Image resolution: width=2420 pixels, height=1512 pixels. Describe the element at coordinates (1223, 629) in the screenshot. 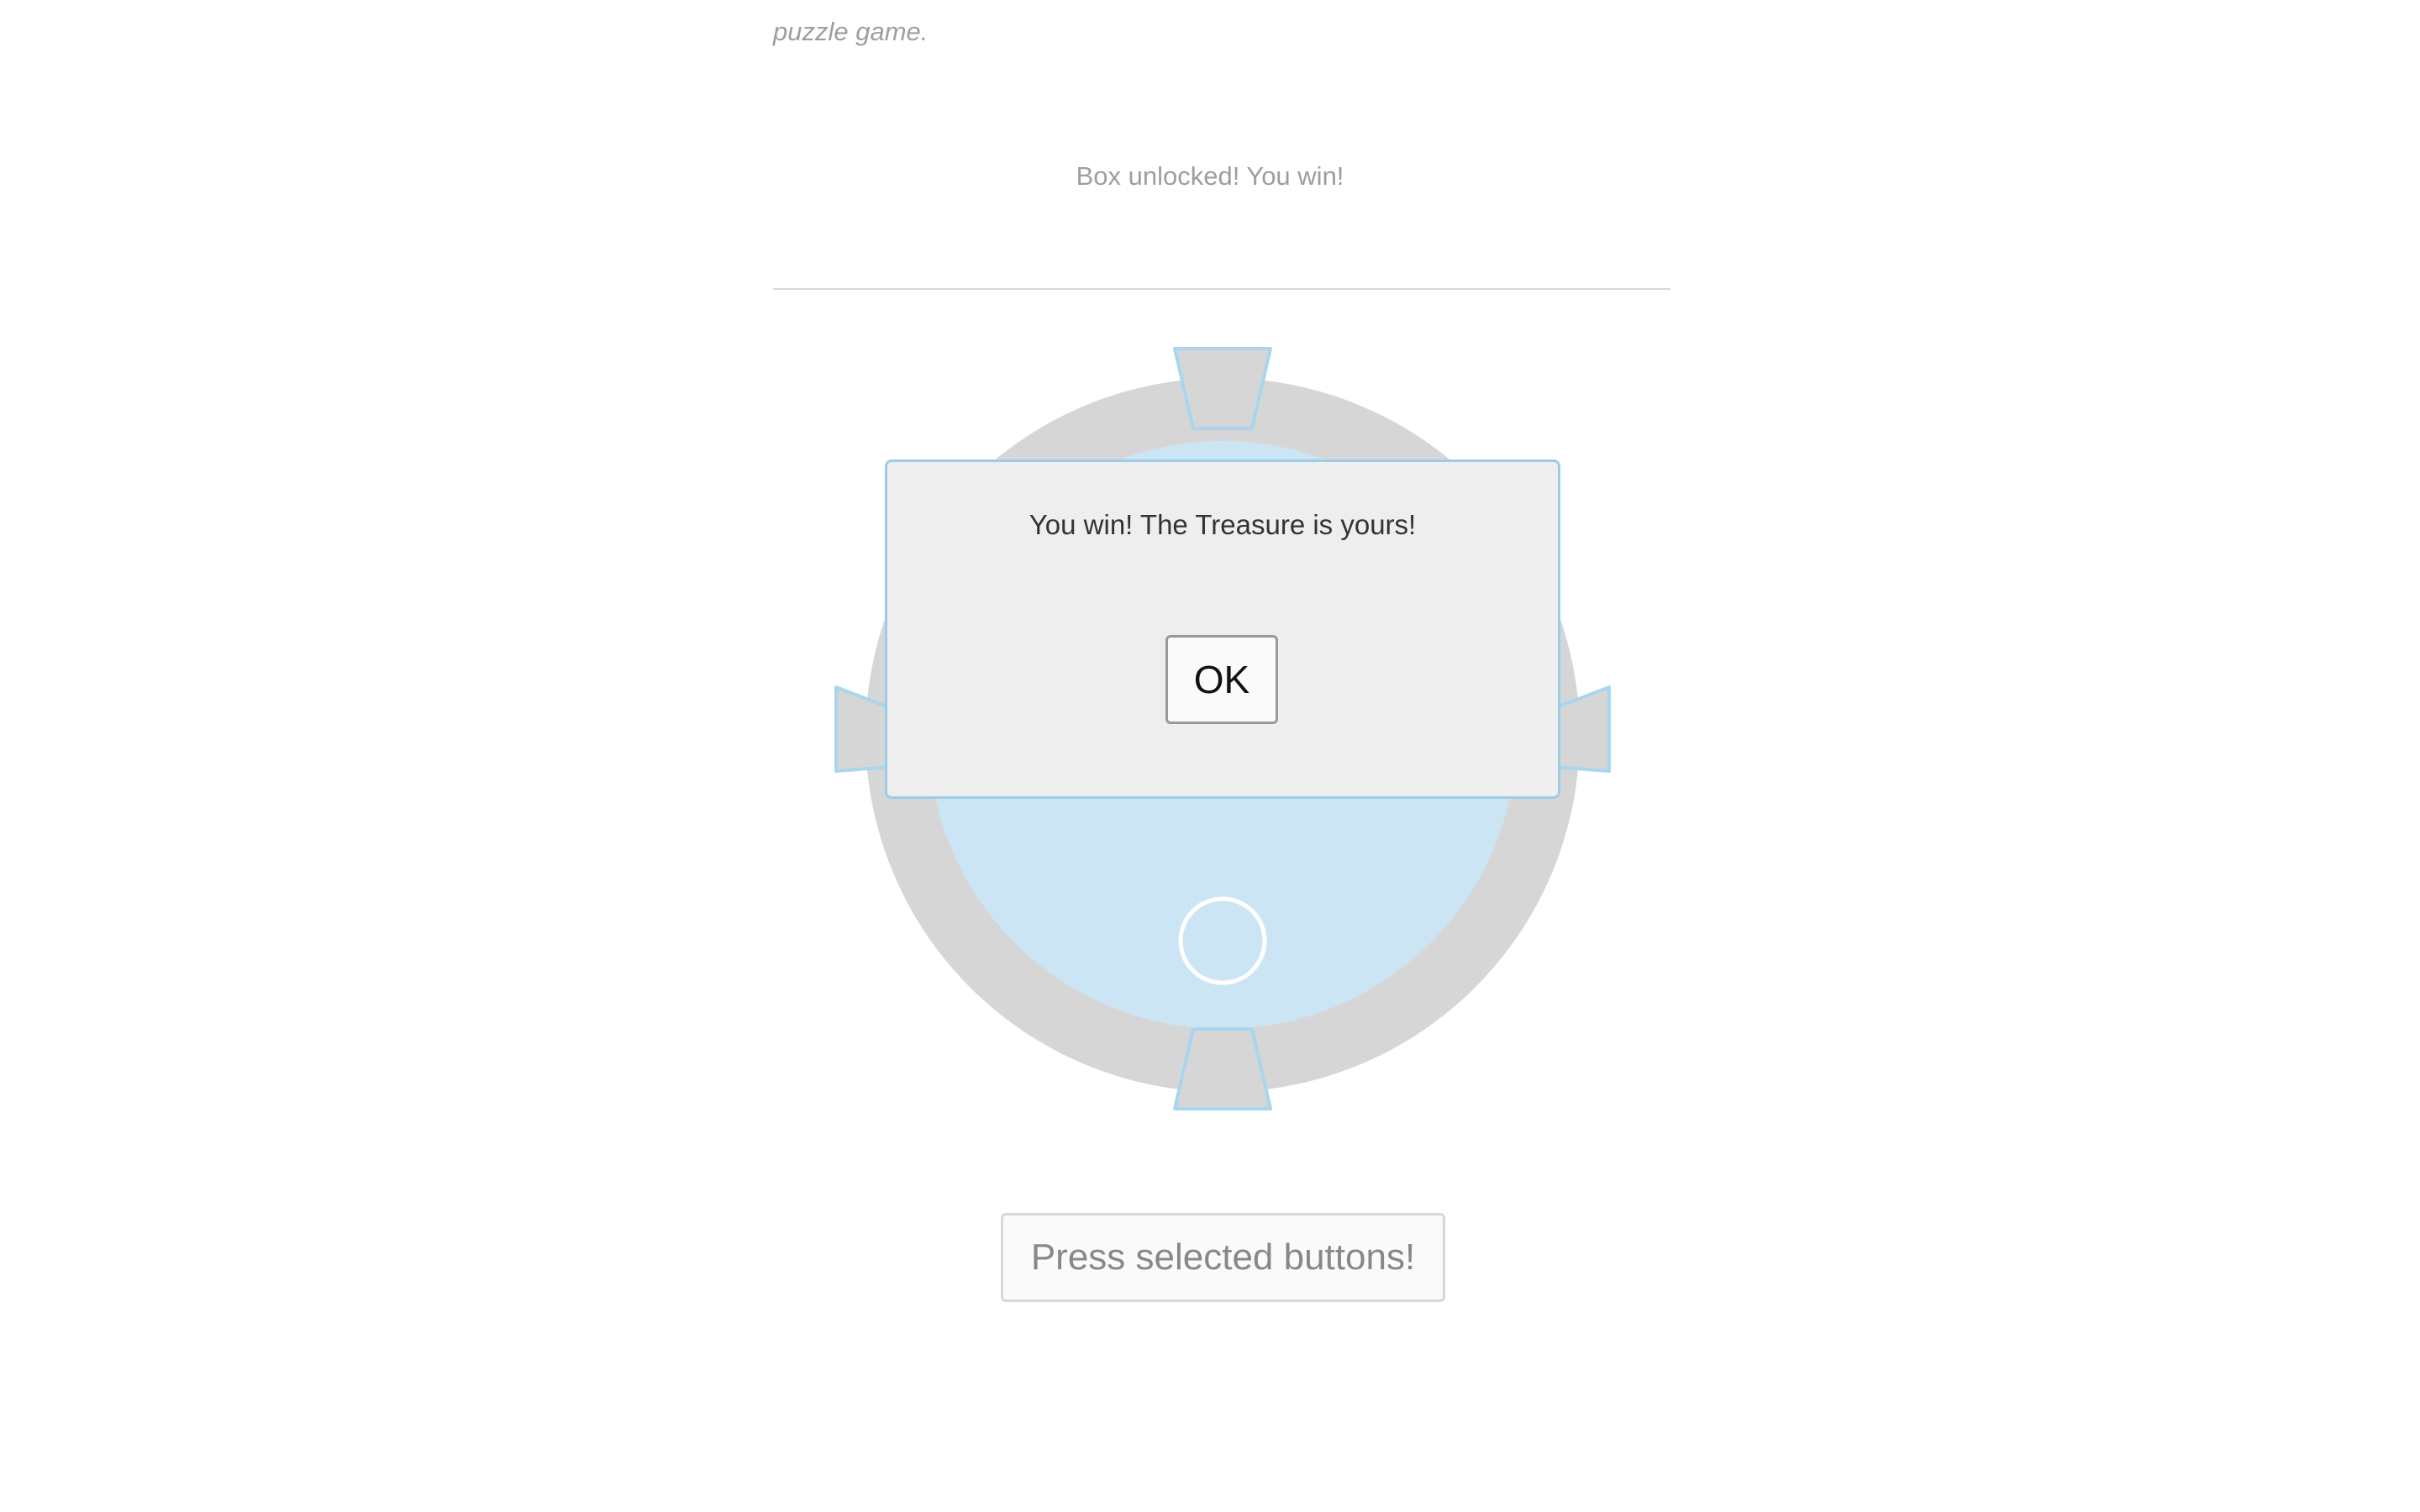

I see `win-dialog: You win! The Treasure is yours! OK` at that location.